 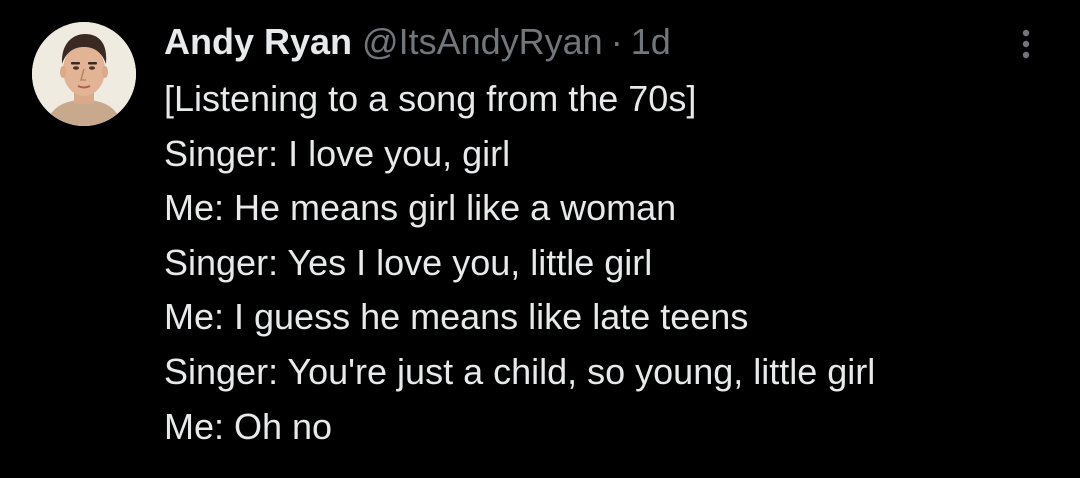 What do you see at coordinates (258, 42) in the screenshot?
I see `author-name: Andy Ryan` at bounding box center [258, 42].